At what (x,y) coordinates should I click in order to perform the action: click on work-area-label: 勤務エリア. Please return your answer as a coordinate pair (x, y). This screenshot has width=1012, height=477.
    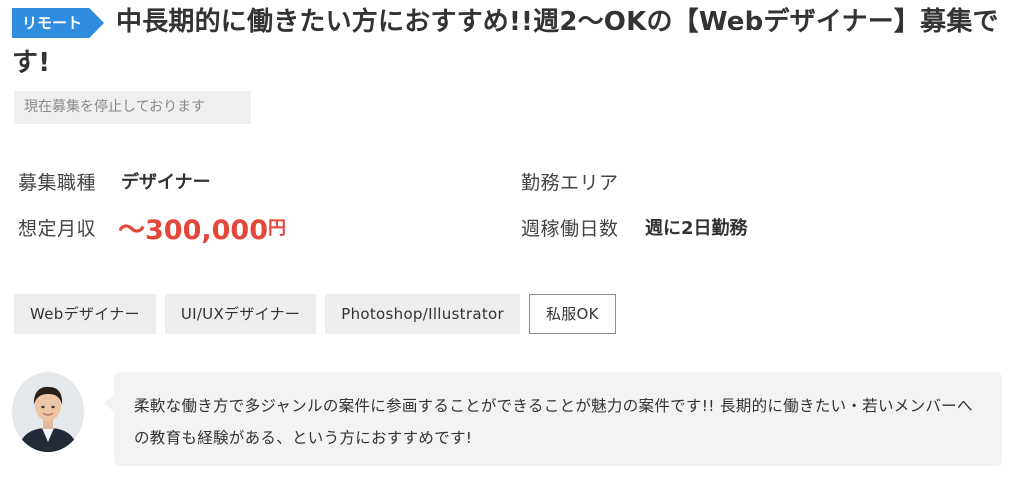
    Looking at the image, I should click on (570, 182).